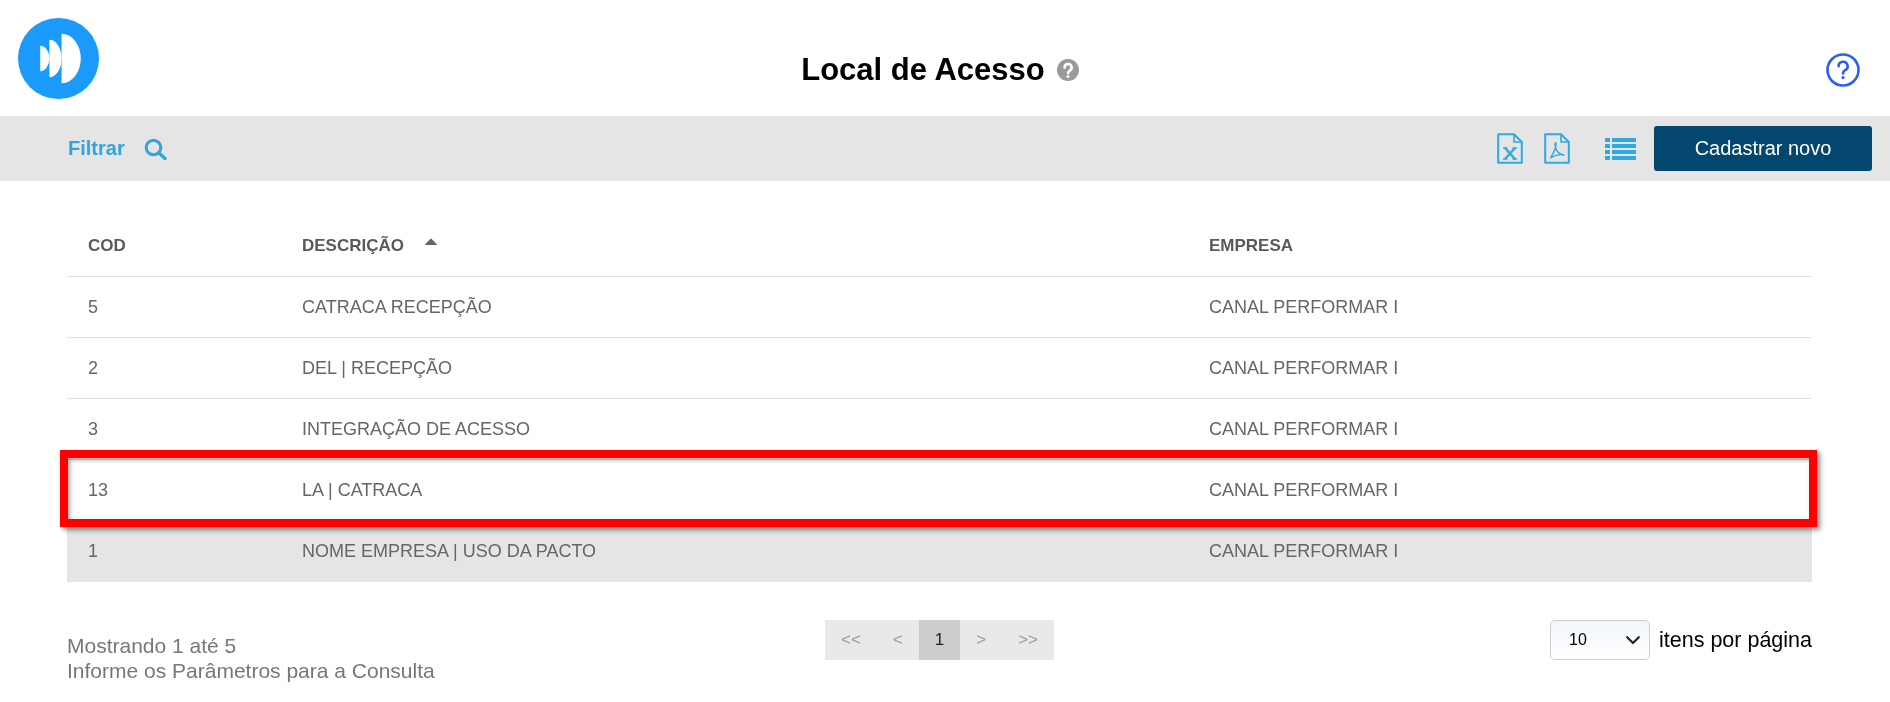 The width and height of the screenshot is (1890, 702). Describe the element at coordinates (155, 148) in the screenshot. I see `search-icon` at that location.